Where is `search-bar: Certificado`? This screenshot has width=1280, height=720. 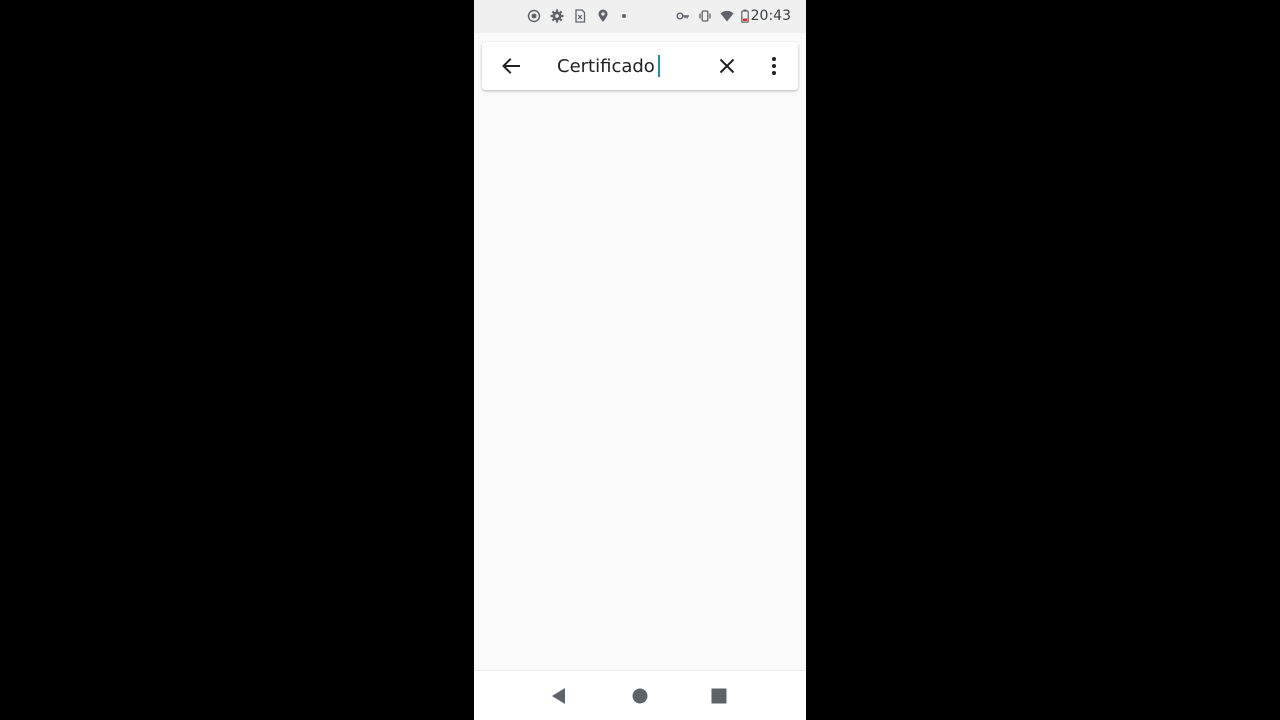
search-bar: Certificado is located at coordinates (640, 66).